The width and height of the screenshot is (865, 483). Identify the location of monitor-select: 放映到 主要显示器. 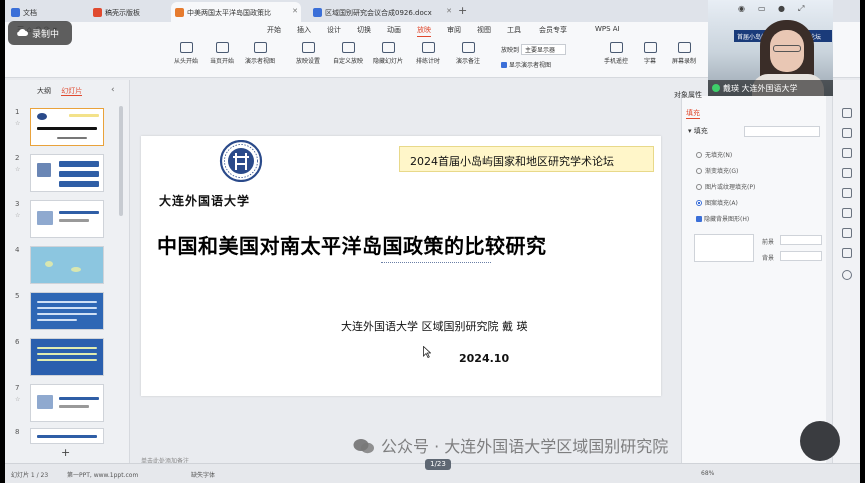
(534, 49).